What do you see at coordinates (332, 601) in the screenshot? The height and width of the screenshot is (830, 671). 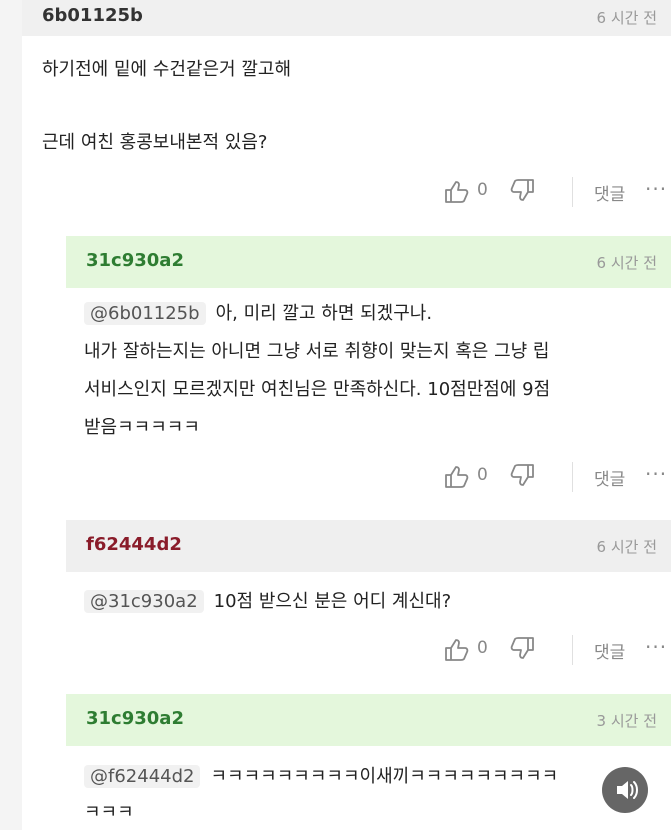 I see `reply-text: 10점 받으신 분은 어디 계신대?` at bounding box center [332, 601].